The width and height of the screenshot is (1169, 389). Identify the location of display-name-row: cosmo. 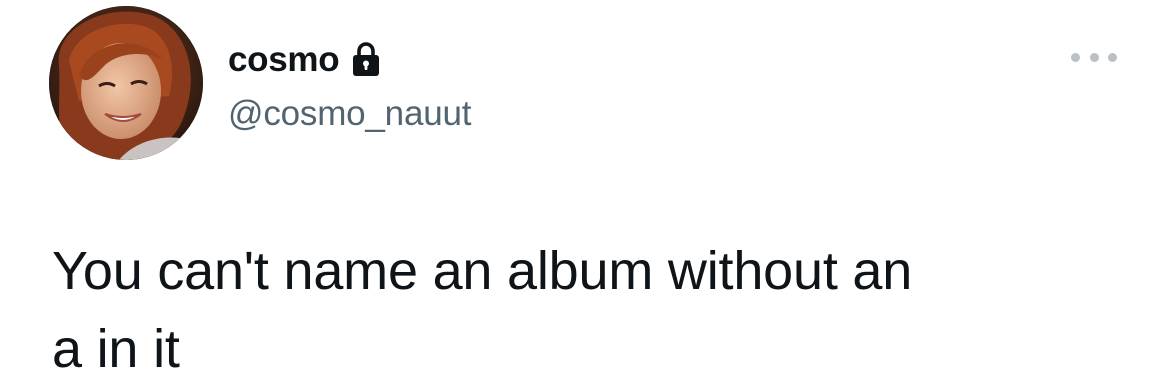
(304, 60).